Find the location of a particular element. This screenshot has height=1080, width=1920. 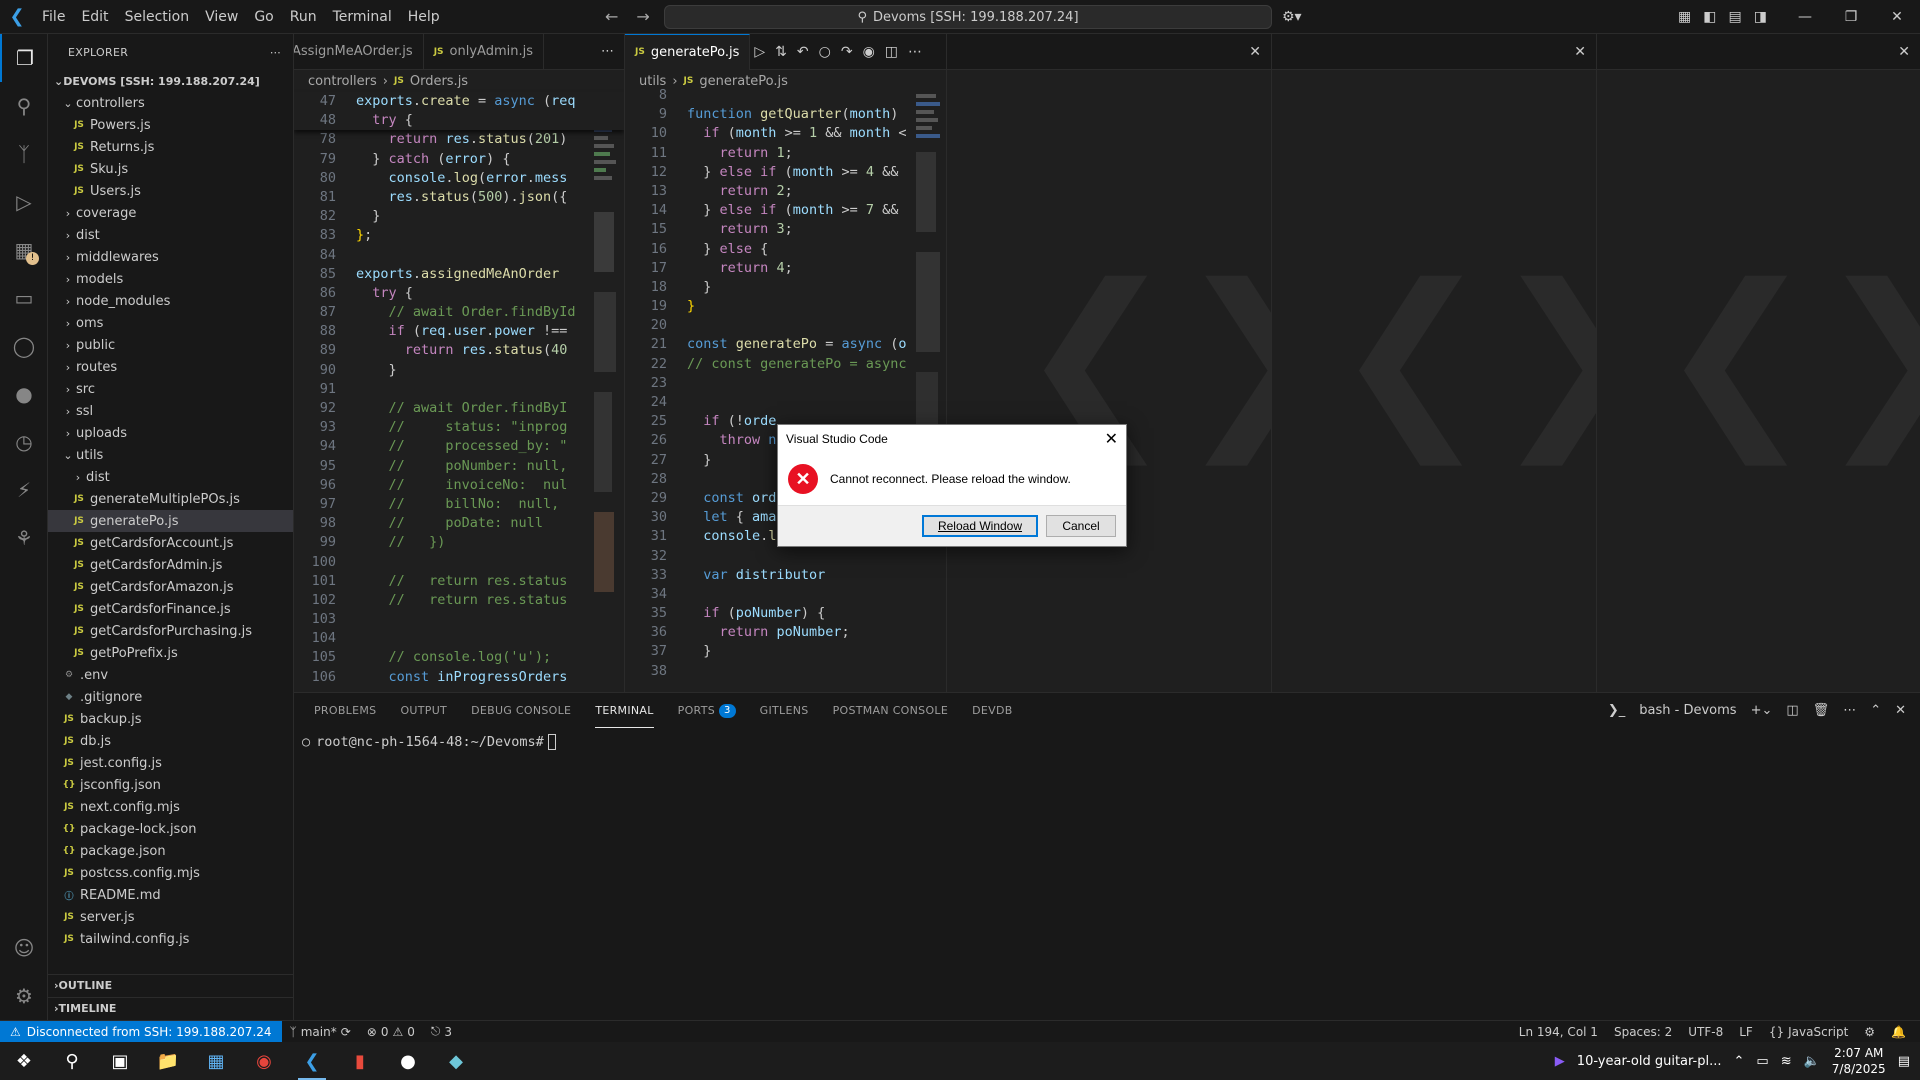

menu-selection: Selection is located at coordinates (157, 17).